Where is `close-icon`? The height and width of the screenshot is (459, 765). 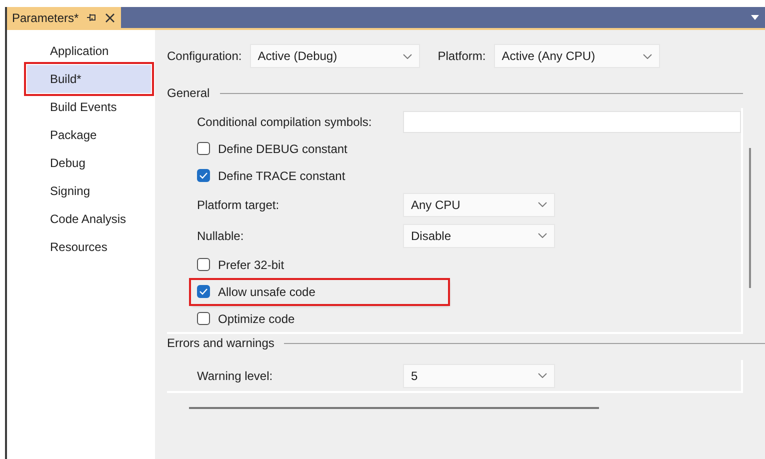 close-icon is located at coordinates (109, 17).